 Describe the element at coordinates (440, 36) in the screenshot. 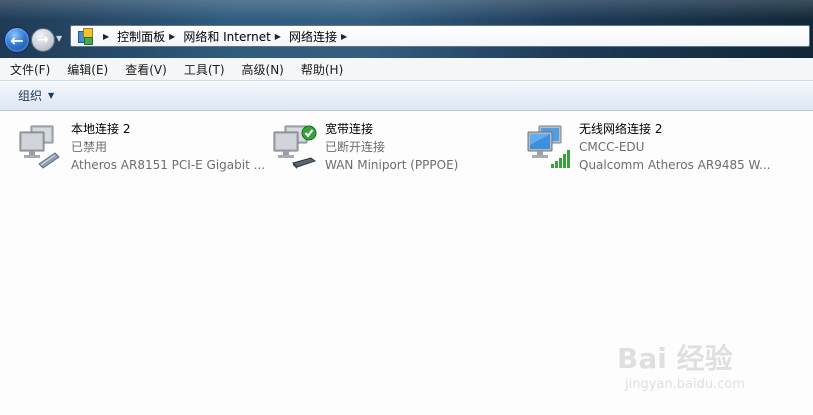

I see `address-bar: ▶ 控制面板 ▶ 网络和 Internet ▶ 网络连接 ▶` at that location.